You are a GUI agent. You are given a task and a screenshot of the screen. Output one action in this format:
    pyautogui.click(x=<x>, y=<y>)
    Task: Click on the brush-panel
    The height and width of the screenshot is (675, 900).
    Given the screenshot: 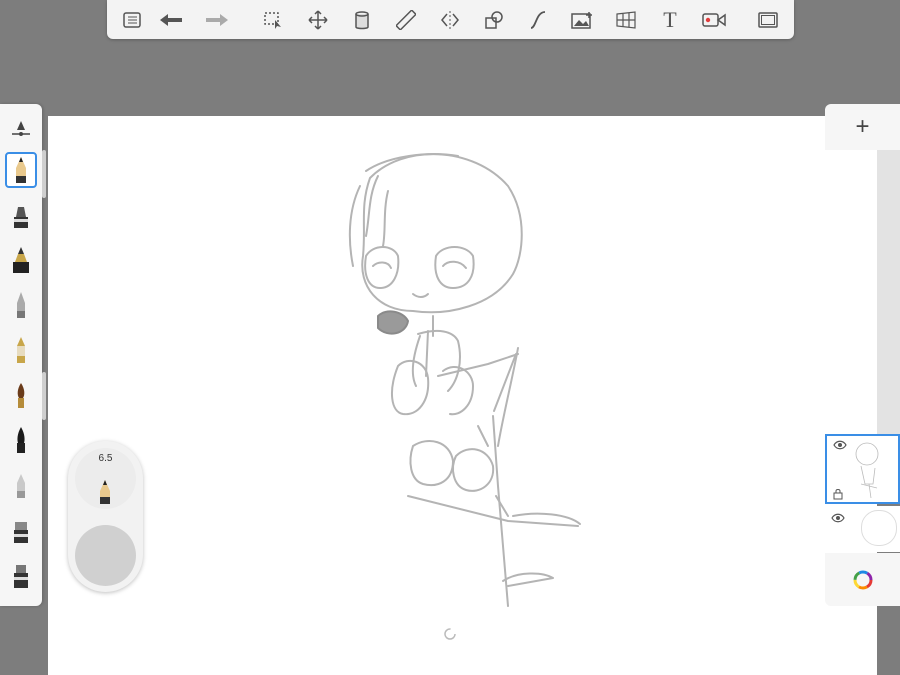 What is the action you would take?
    pyautogui.click(x=21, y=355)
    